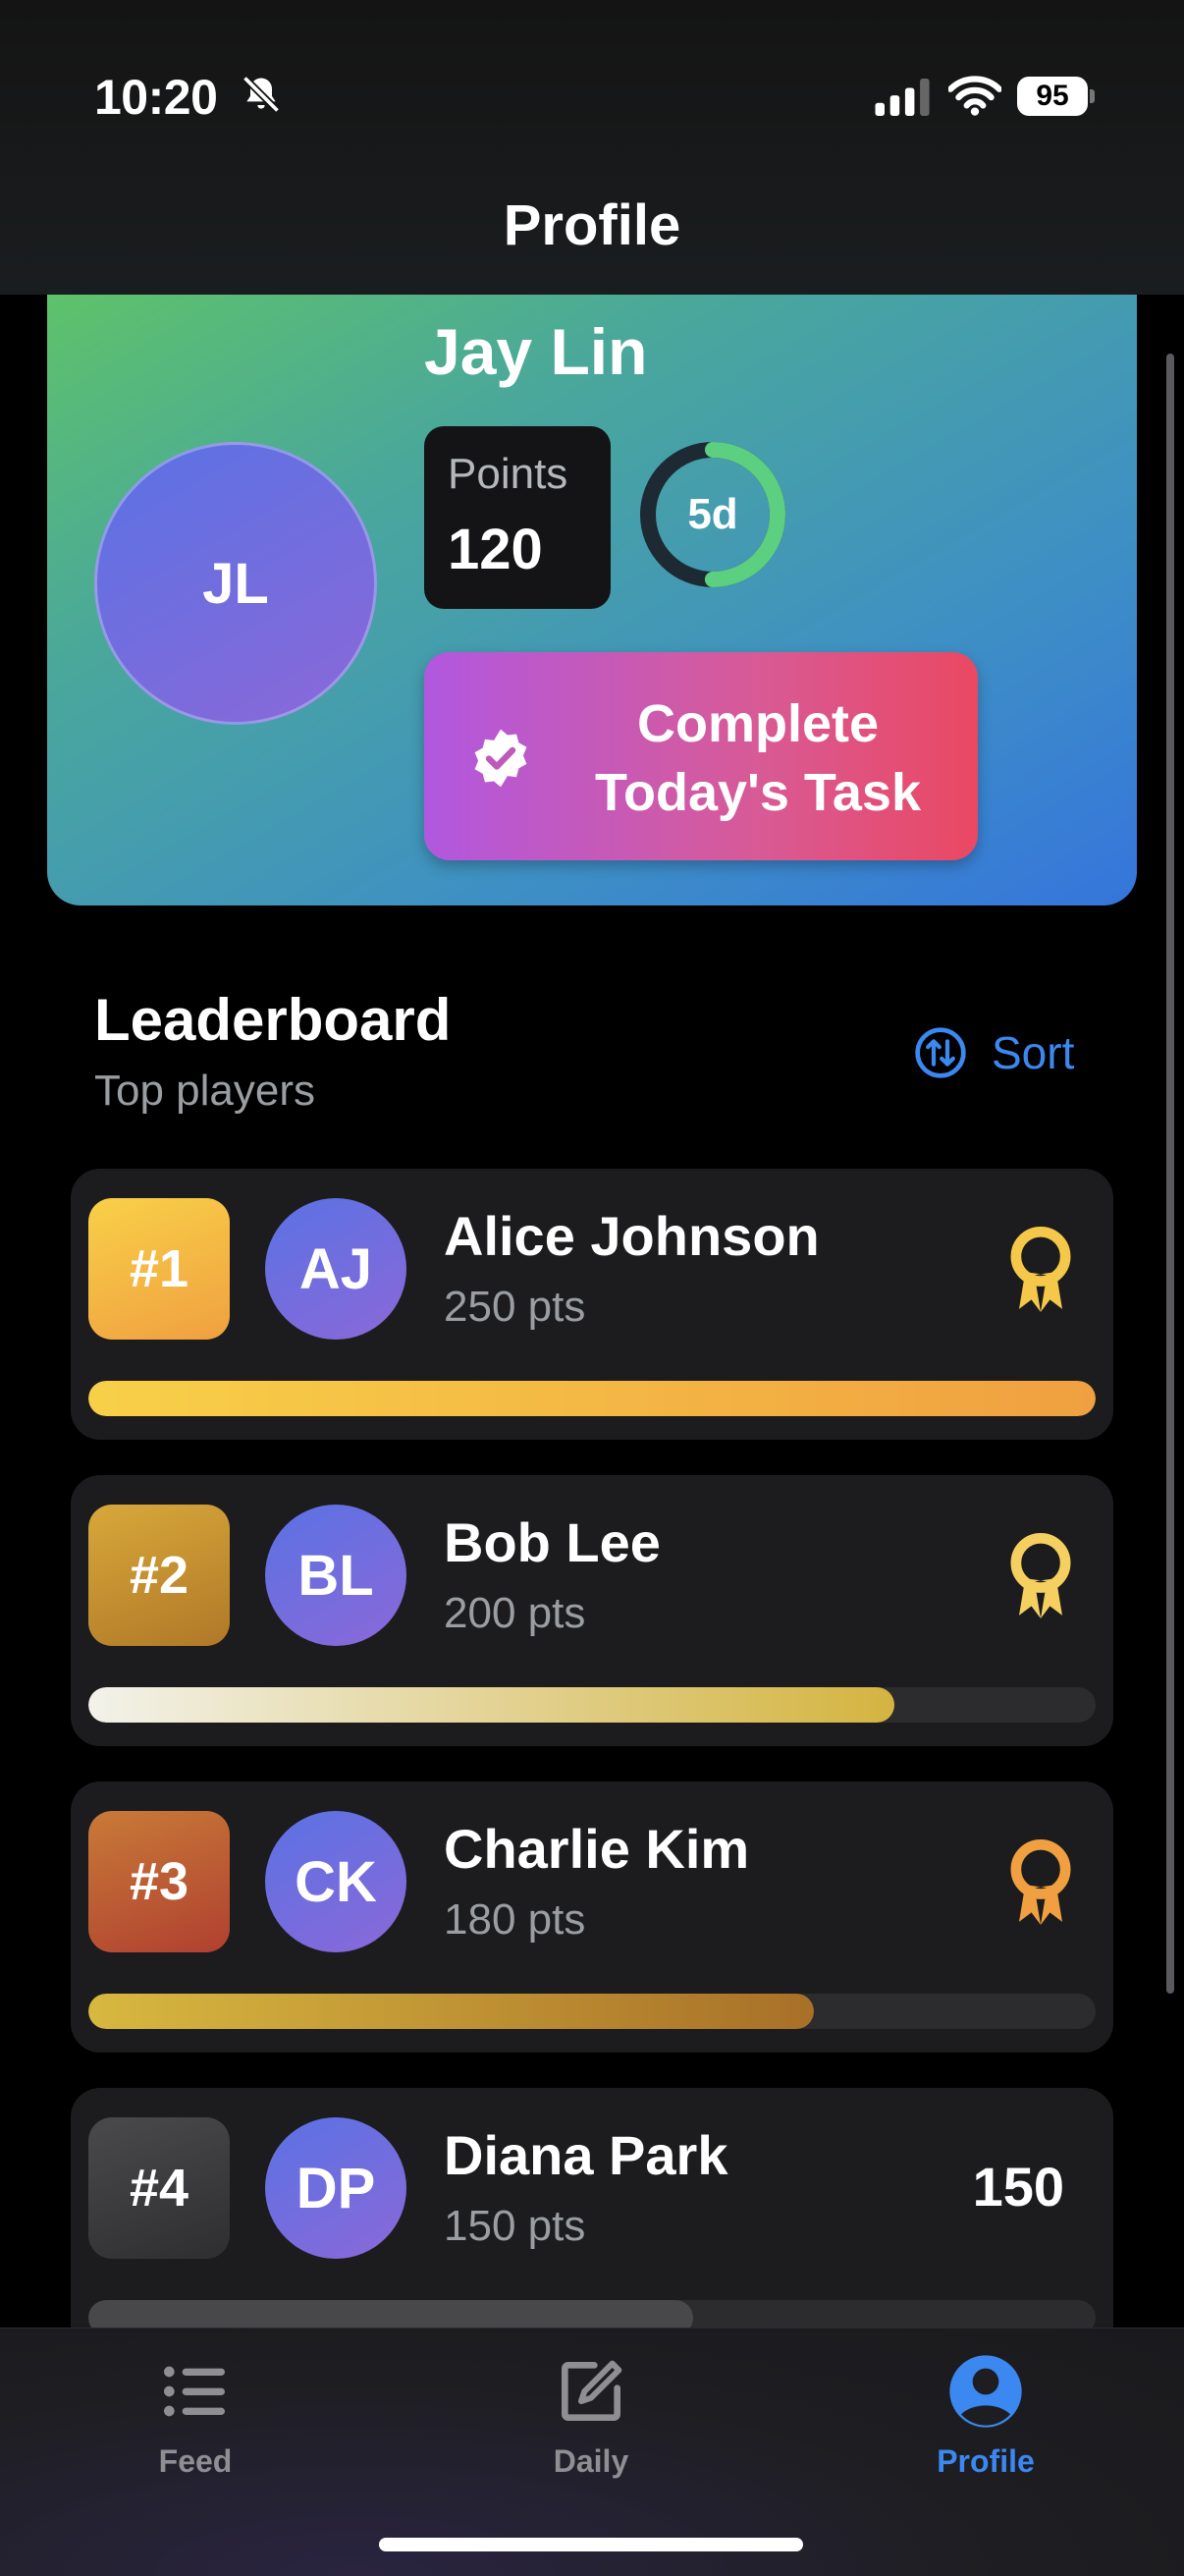 This screenshot has height=2576, width=1184. I want to click on complete-task-label: Complete Today's Task, so click(758, 758).